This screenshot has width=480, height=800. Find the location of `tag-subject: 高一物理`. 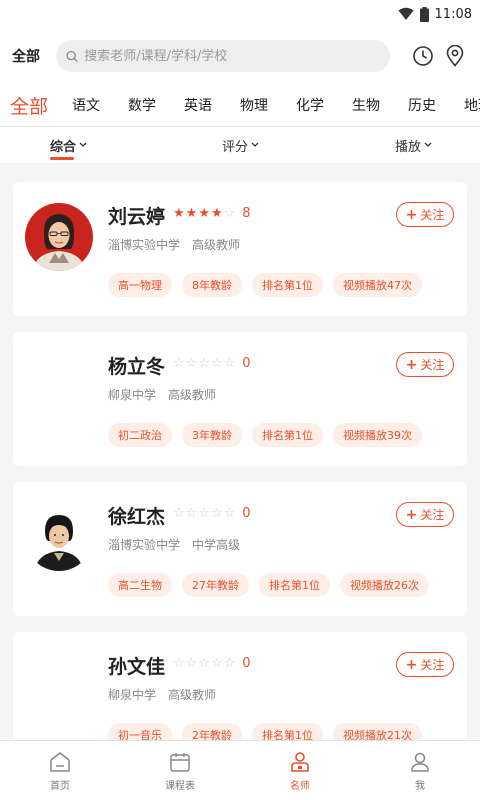

tag-subject: 高一物理 is located at coordinates (140, 285).